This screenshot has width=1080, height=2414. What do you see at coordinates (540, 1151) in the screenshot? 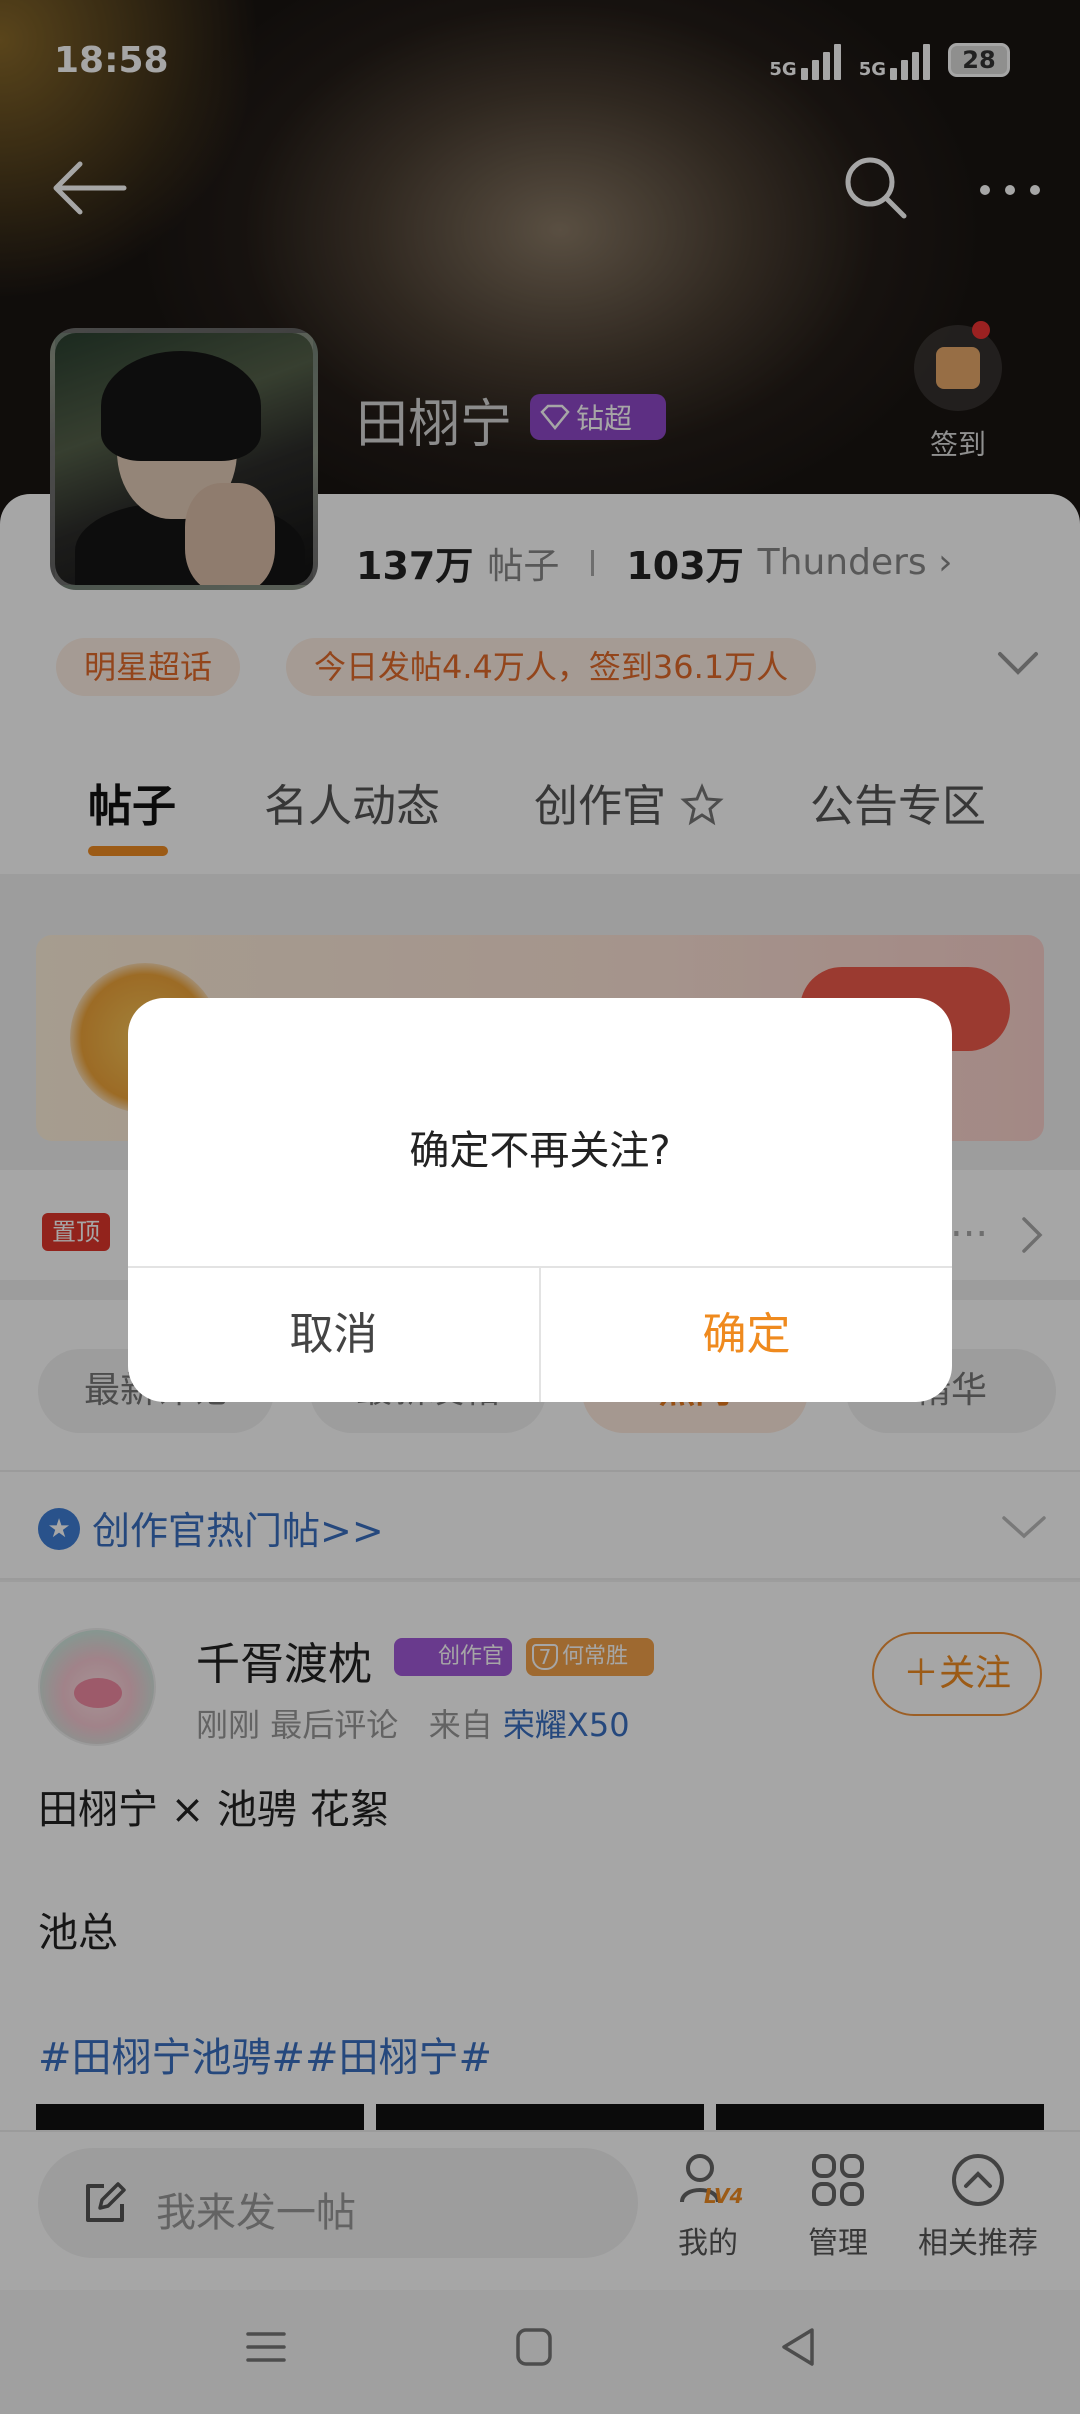
I see `dialog-message: 确定不再关注?` at bounding box center [540, 1151].